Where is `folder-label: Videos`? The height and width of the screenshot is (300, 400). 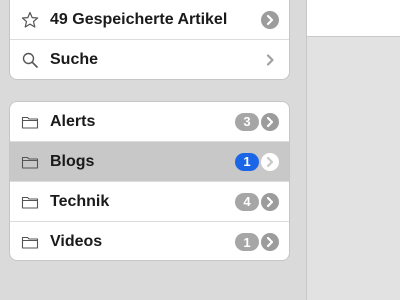 folder-label: Videos is located at coordinates (76, 241).